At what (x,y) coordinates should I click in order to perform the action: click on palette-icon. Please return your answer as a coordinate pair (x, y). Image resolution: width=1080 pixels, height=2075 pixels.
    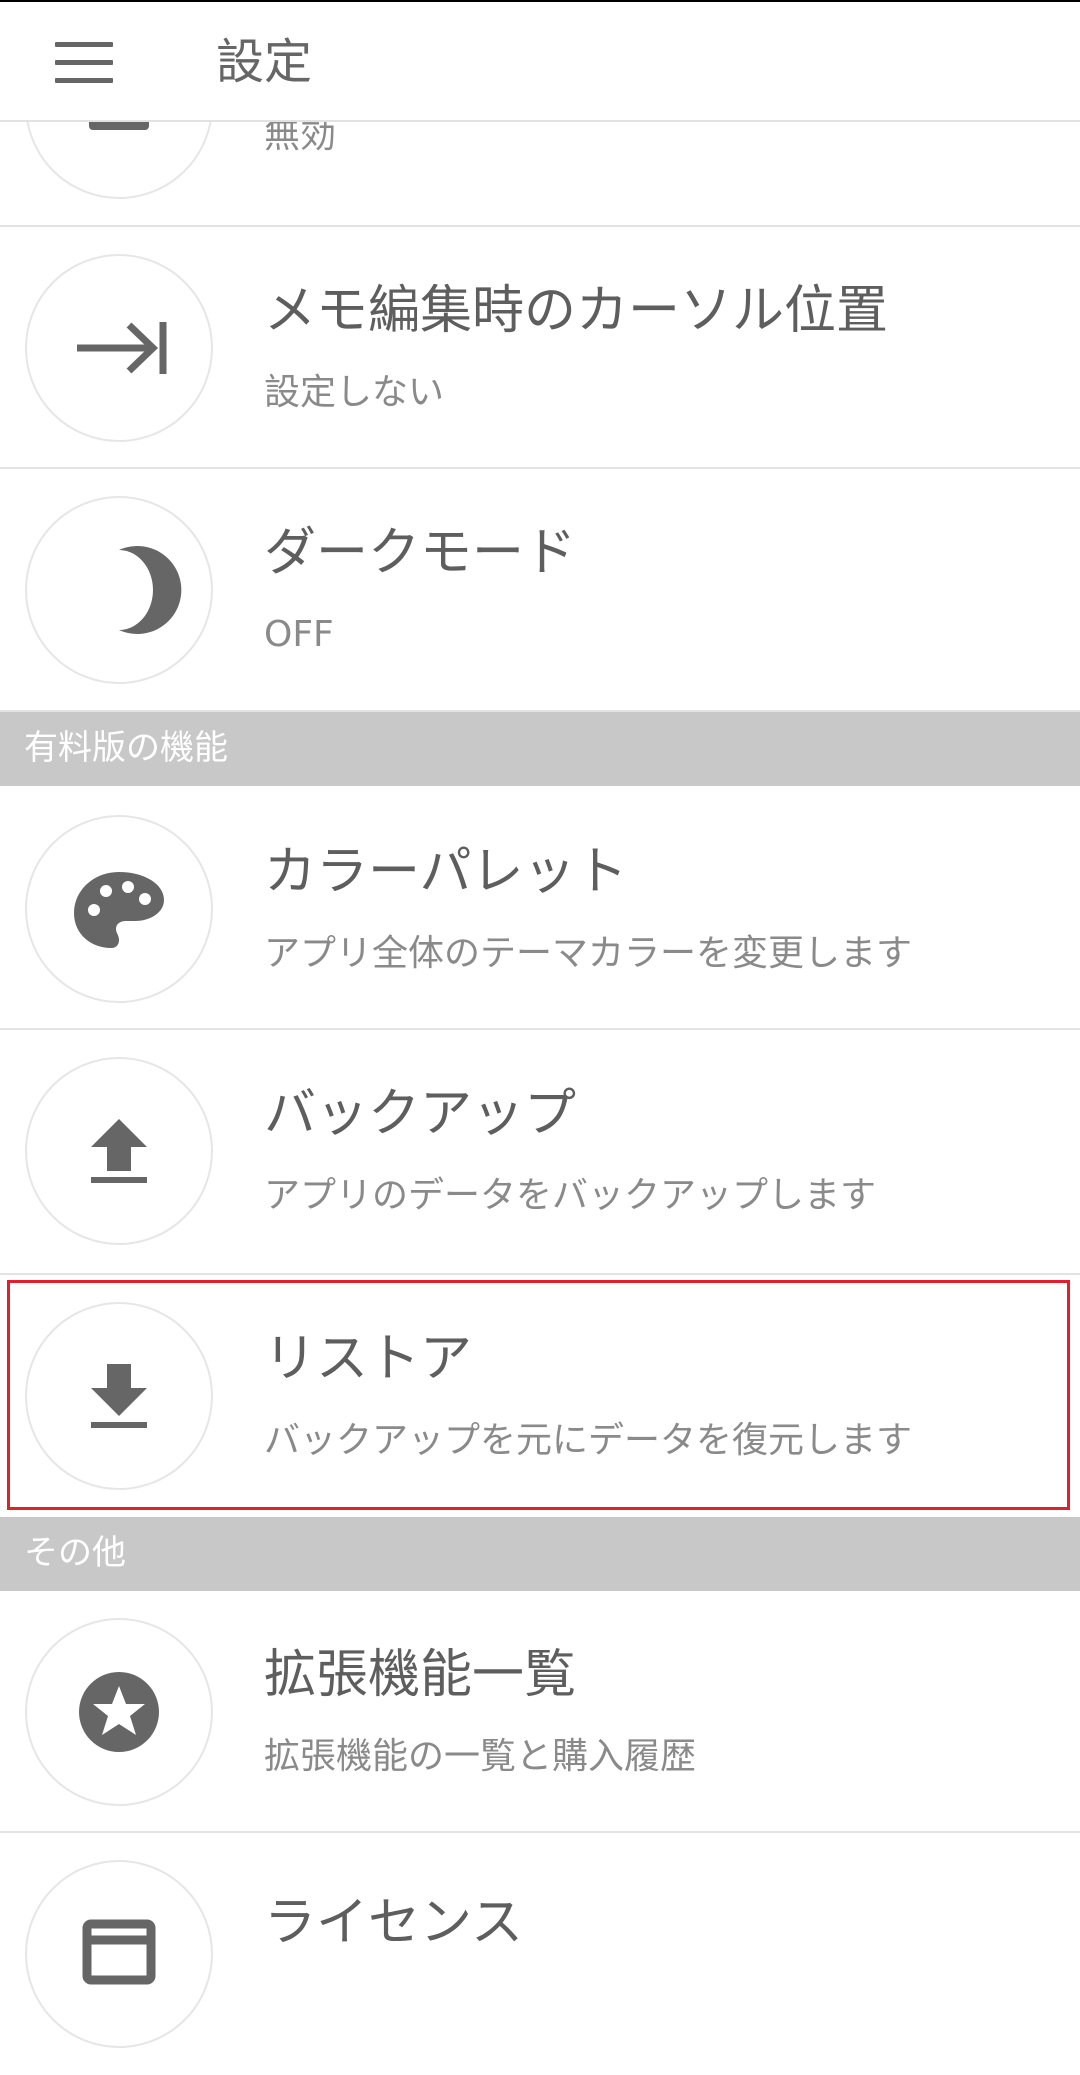
    Looking at the image, I should click on (119, 910).